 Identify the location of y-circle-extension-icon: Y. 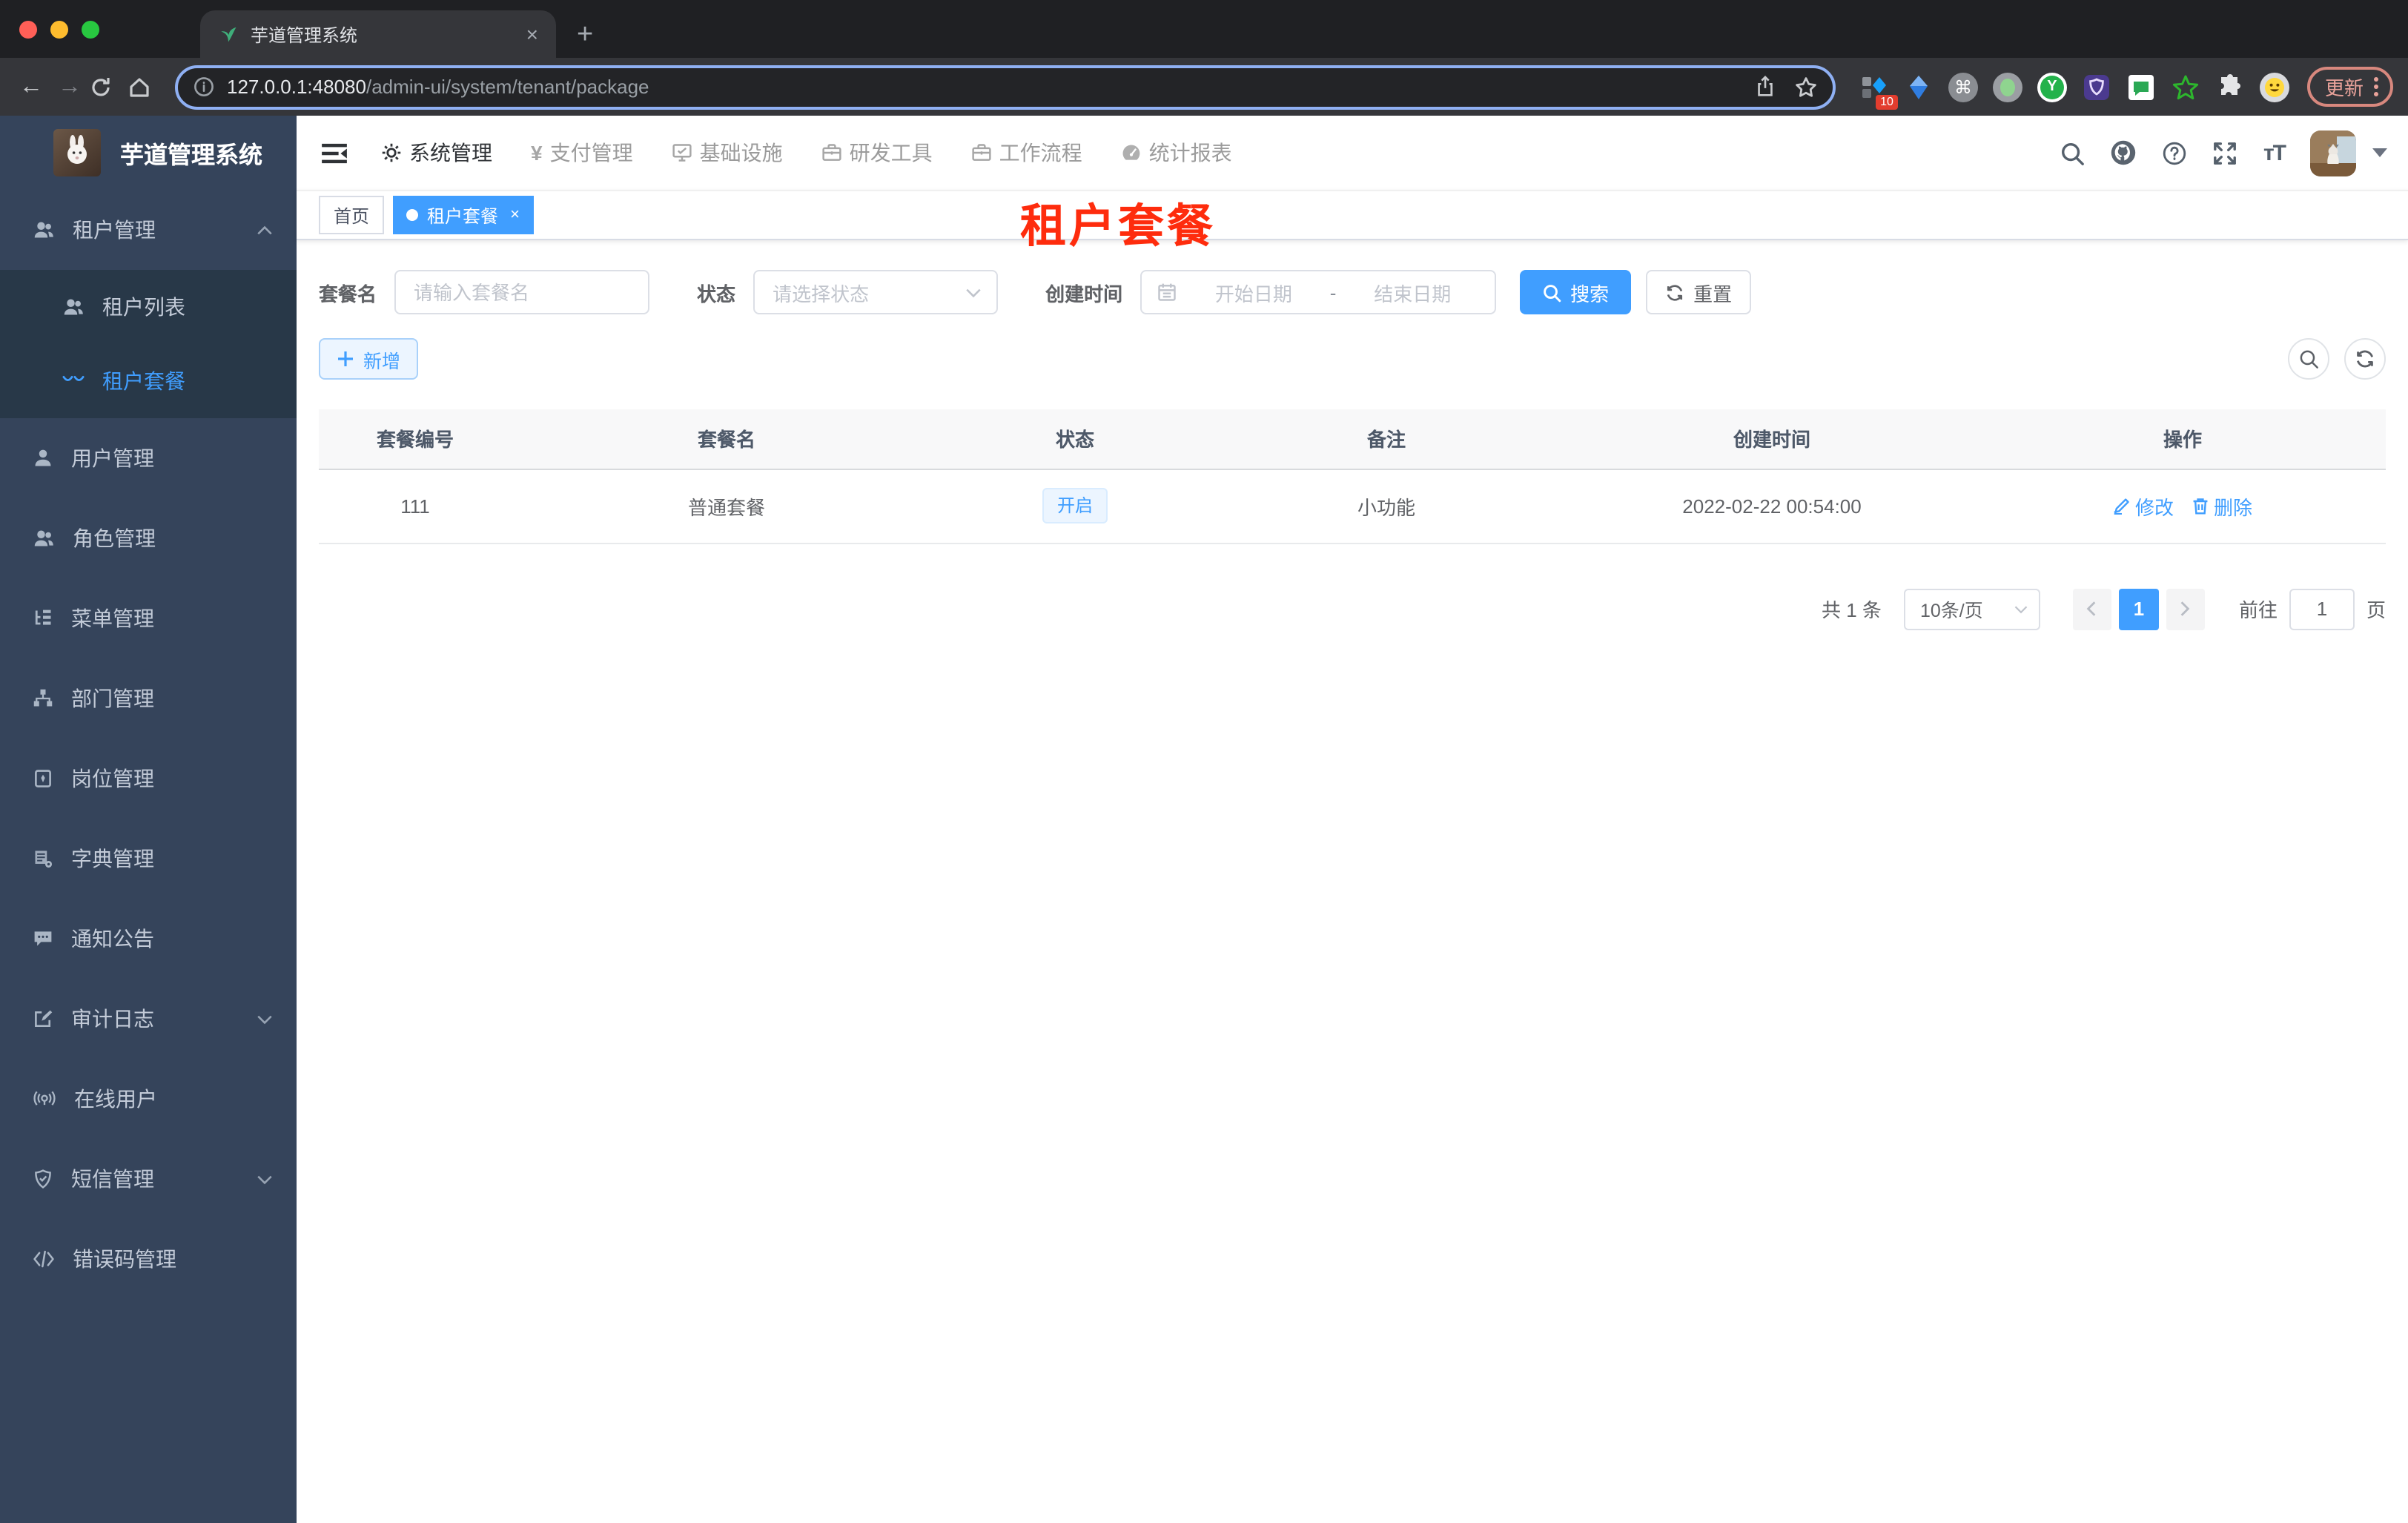
(2052, 87).